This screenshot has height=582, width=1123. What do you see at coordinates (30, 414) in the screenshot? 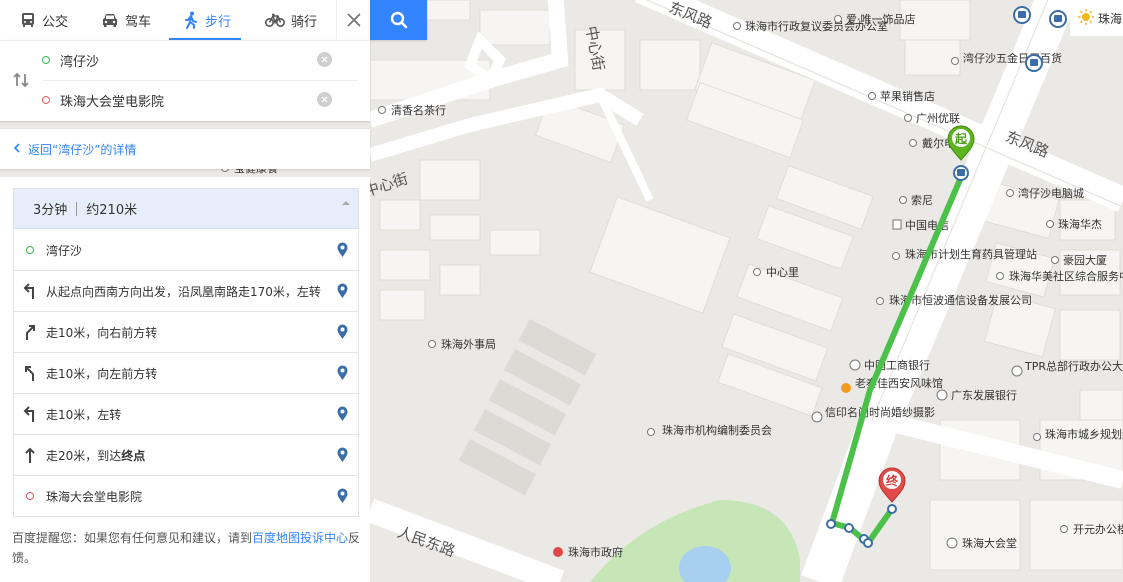
I see `turn-left-icon` at bounding box center [30, 414].